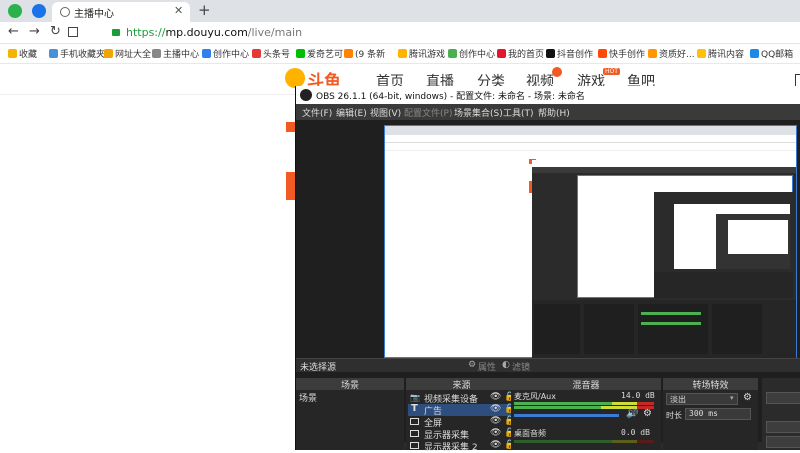  I want to click on bookmark-item: 网址大全, so click(127, 53).